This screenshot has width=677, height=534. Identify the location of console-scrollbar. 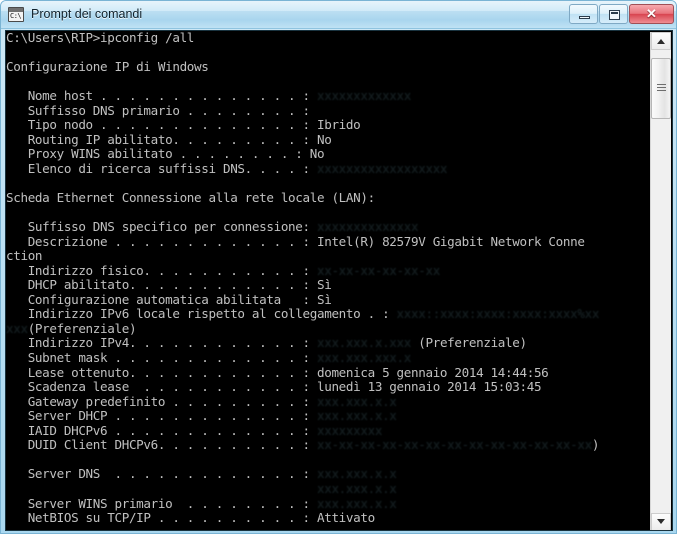
(660, 281).